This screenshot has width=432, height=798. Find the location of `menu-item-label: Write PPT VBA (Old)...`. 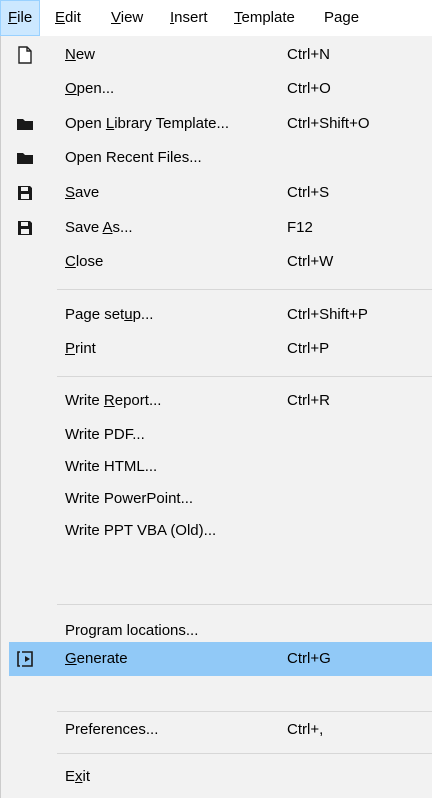

menu-item-label: Write PPT VBA (Old)... is located at coordinates (141, 530).